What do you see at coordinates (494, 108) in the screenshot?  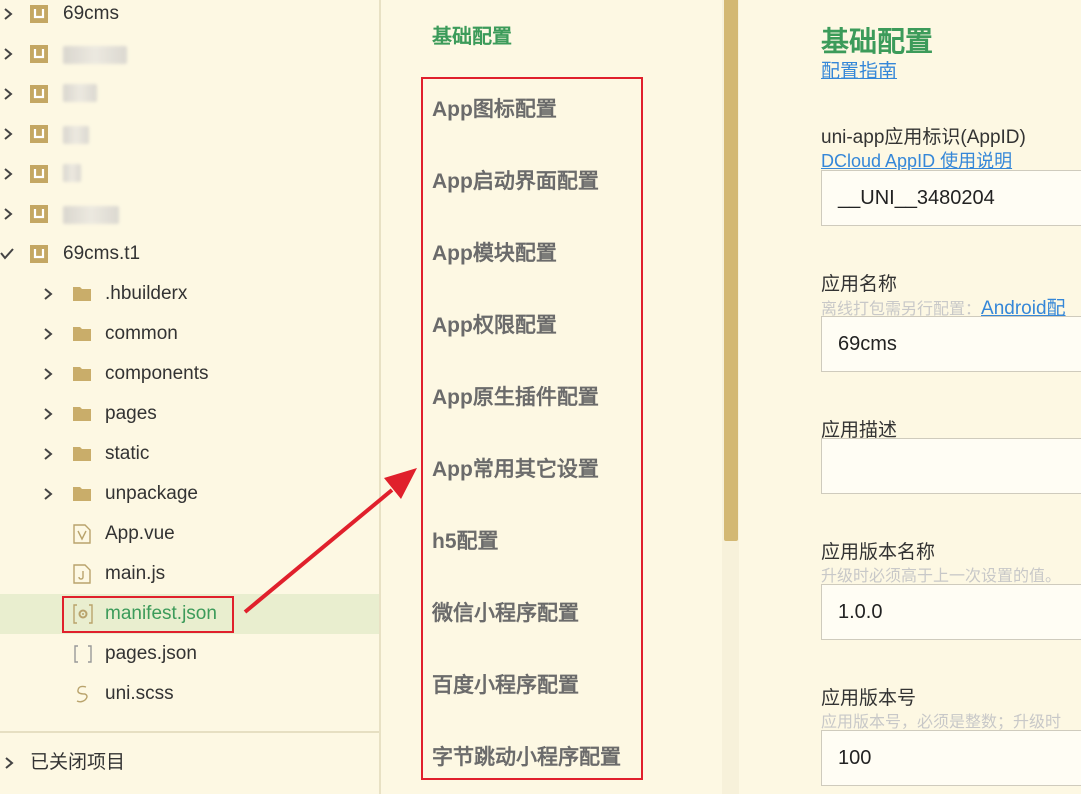 I see `nav-item-app-icon: App图标配置` at bounding box center [494, 108].